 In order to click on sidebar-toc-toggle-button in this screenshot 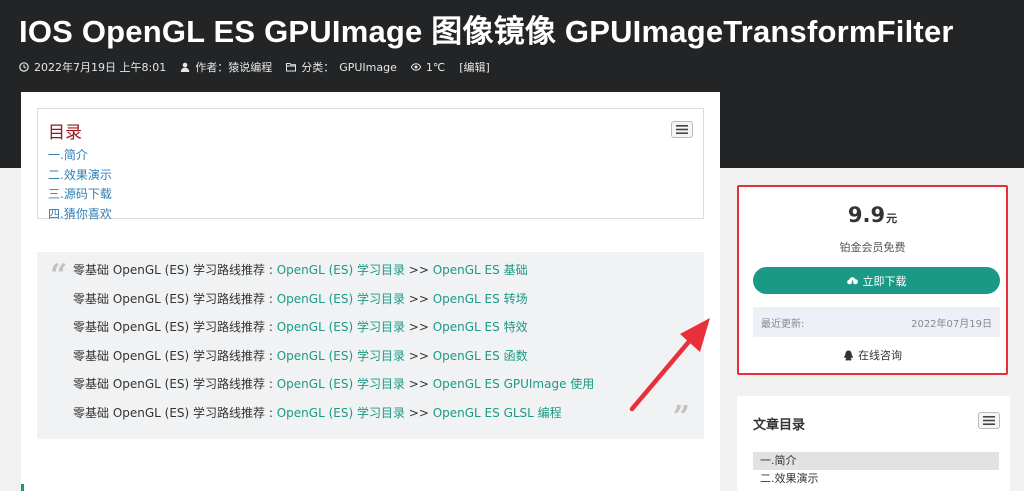, I will do `click(989, 420)`.